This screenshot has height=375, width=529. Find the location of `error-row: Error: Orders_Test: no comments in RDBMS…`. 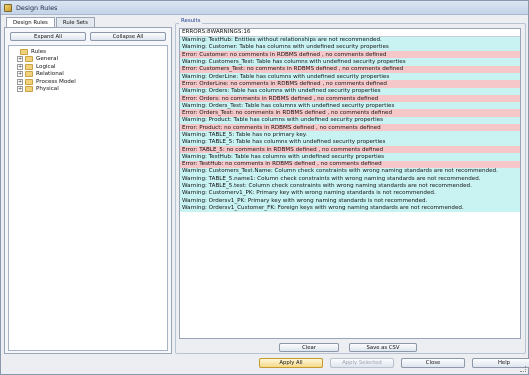

error-row: Error: Orders_Test: no comments in RDBMS… is located at coordinates (350, 113).